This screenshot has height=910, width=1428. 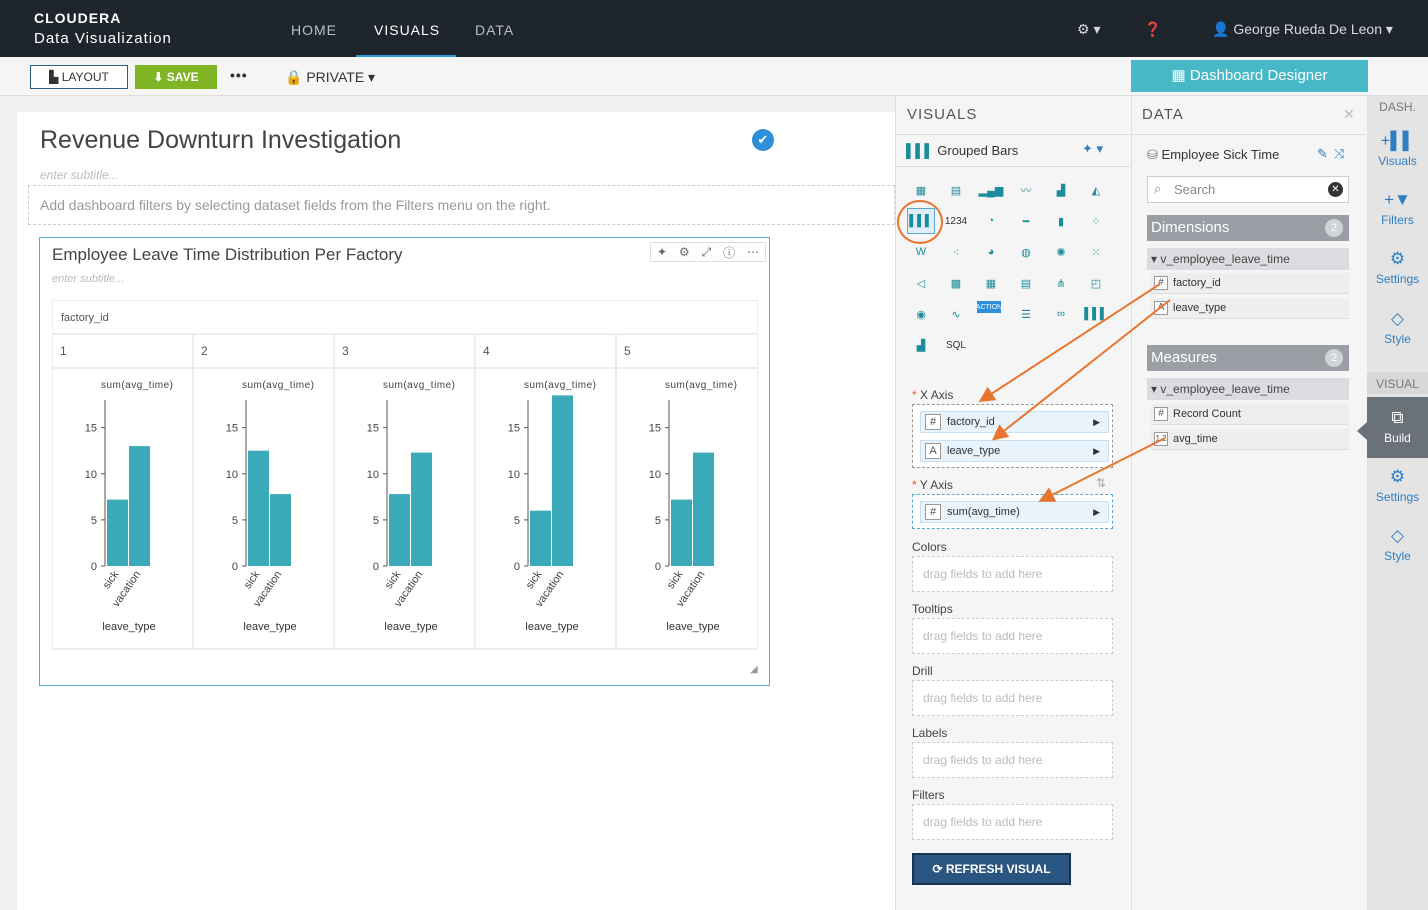 What do you see at coordinates (1178, 75) in the screenshot?
I see `grid-icon: ▦` at bounding box center [1178, 75].